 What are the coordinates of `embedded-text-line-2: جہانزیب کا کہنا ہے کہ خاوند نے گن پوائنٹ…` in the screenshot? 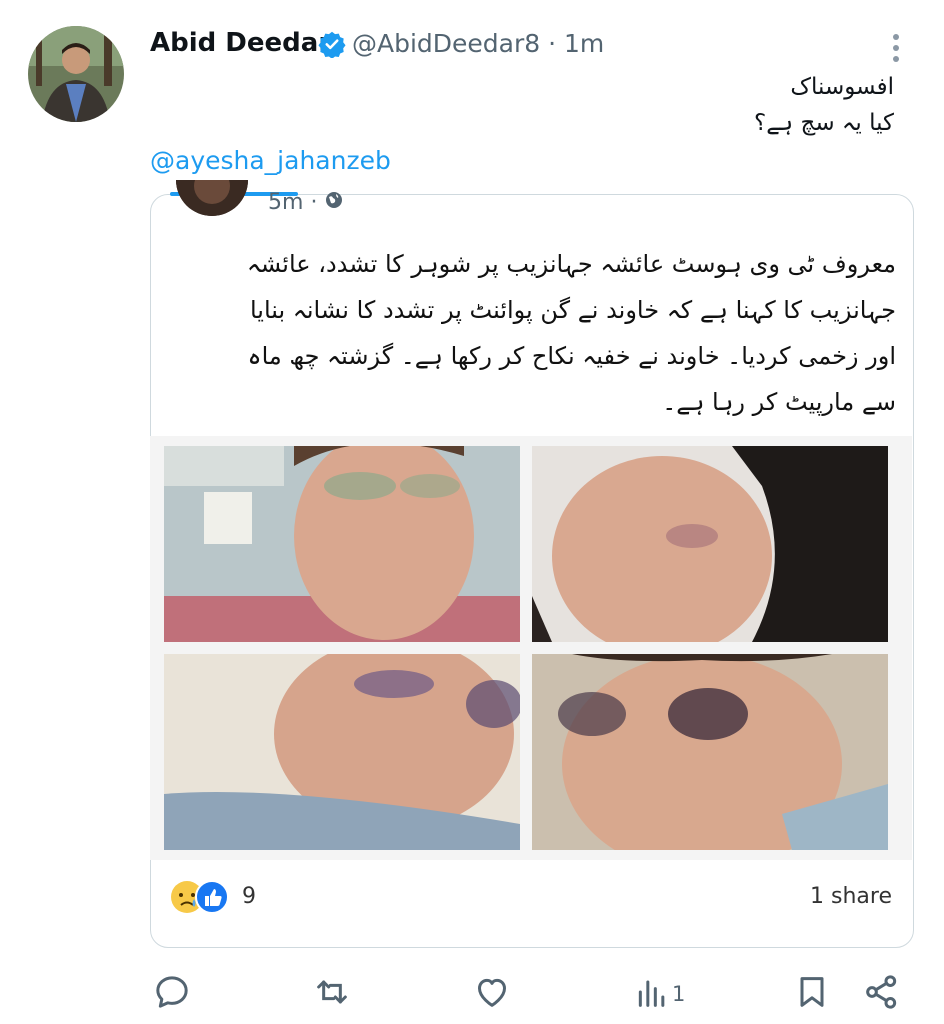 It's located at (572, 310).